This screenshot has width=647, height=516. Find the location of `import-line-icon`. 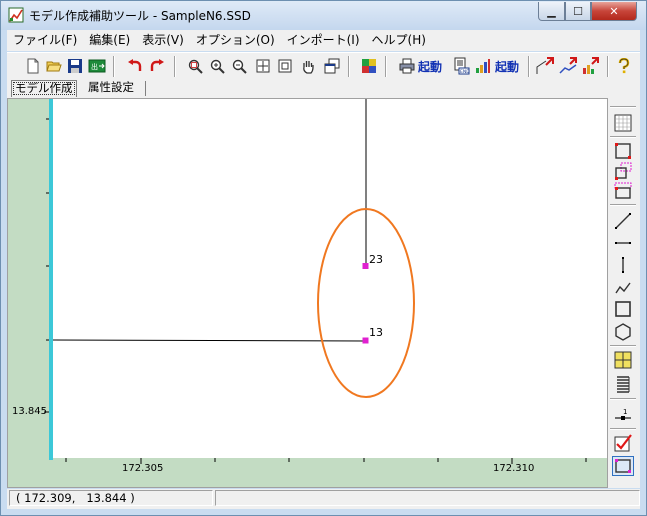

import-line-icon is located at coordinates (545, 65).